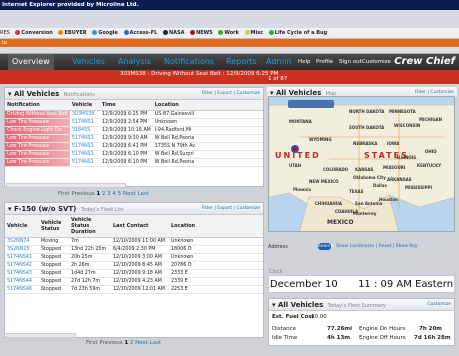 This screenshot has width=459, height=356. I want to click on col-last-contact: Last Contact, so click(140, 226).